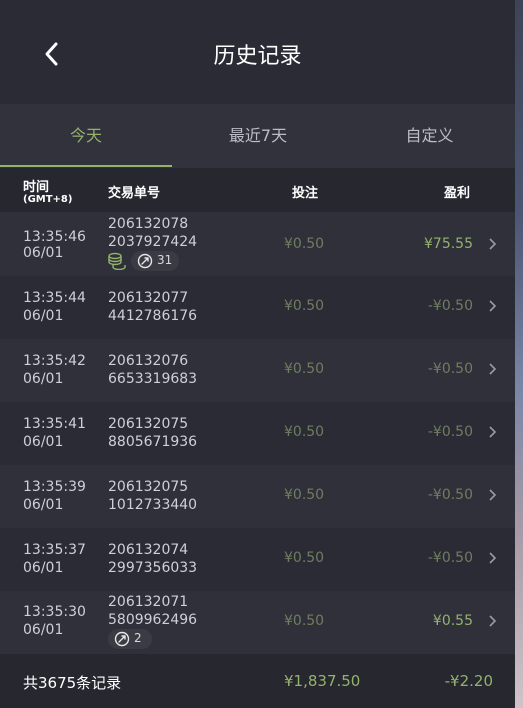 Image resolution: width=523 pixels, height=708 pixels. What do you see at coordinates (86, 136) in the screenshot?
I see `tab-today: 今天` at bounding box center [86, 136].